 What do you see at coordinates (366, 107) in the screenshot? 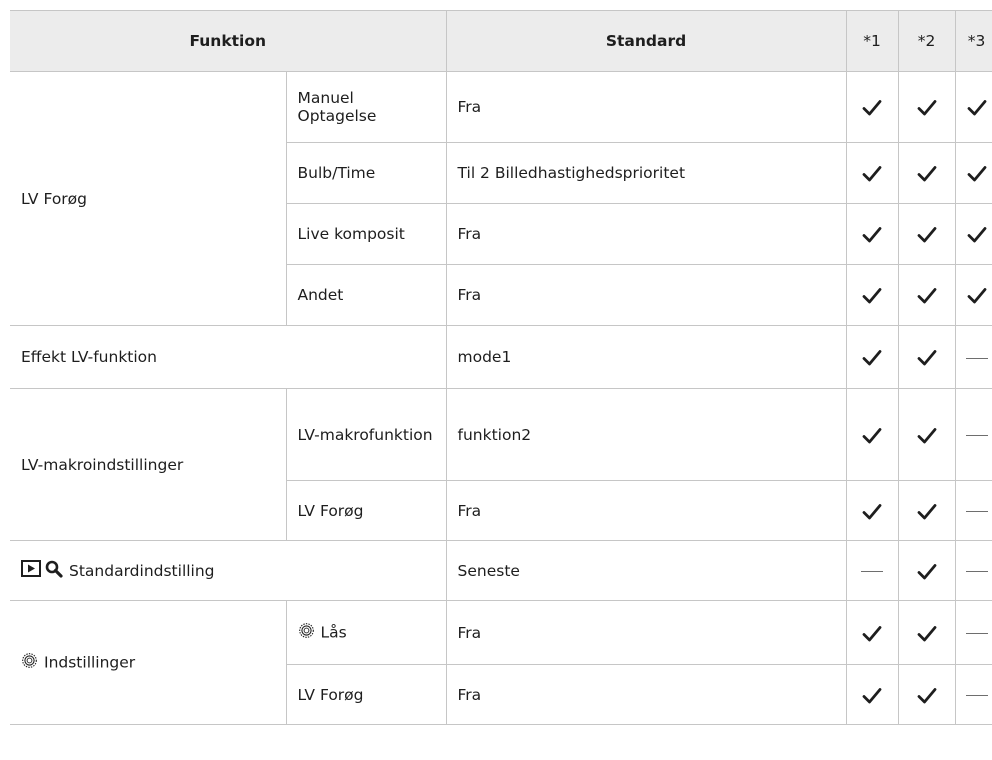
I see `sub-function-label: Manuel Optagelse` at bounding box center [366, 107].